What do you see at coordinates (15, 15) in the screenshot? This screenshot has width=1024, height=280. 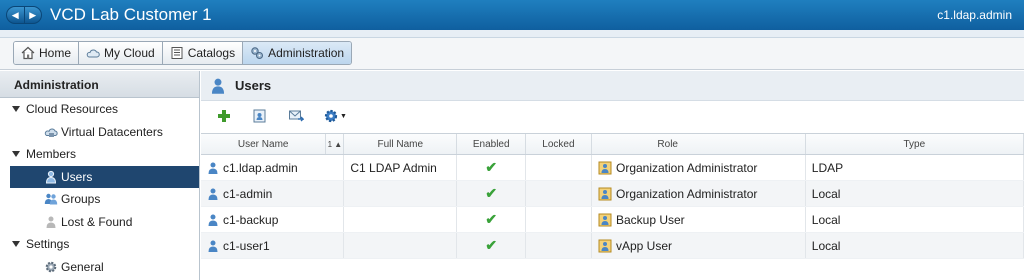 I see `back-arrow-icon: ◀` at bounding box center [15, 15].